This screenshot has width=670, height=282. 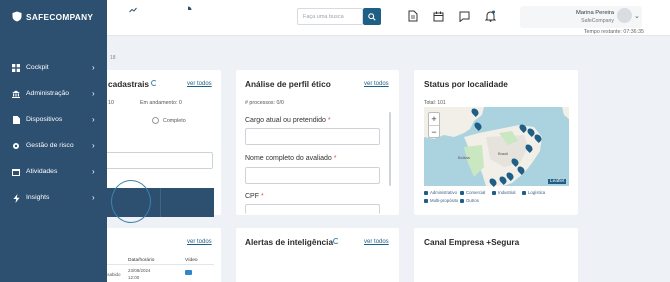 What do you see at coordinates (50, 145) in the screenshot?
I see `sidebar-item-label: Gestão de risco` at bounding box center [50, 145].